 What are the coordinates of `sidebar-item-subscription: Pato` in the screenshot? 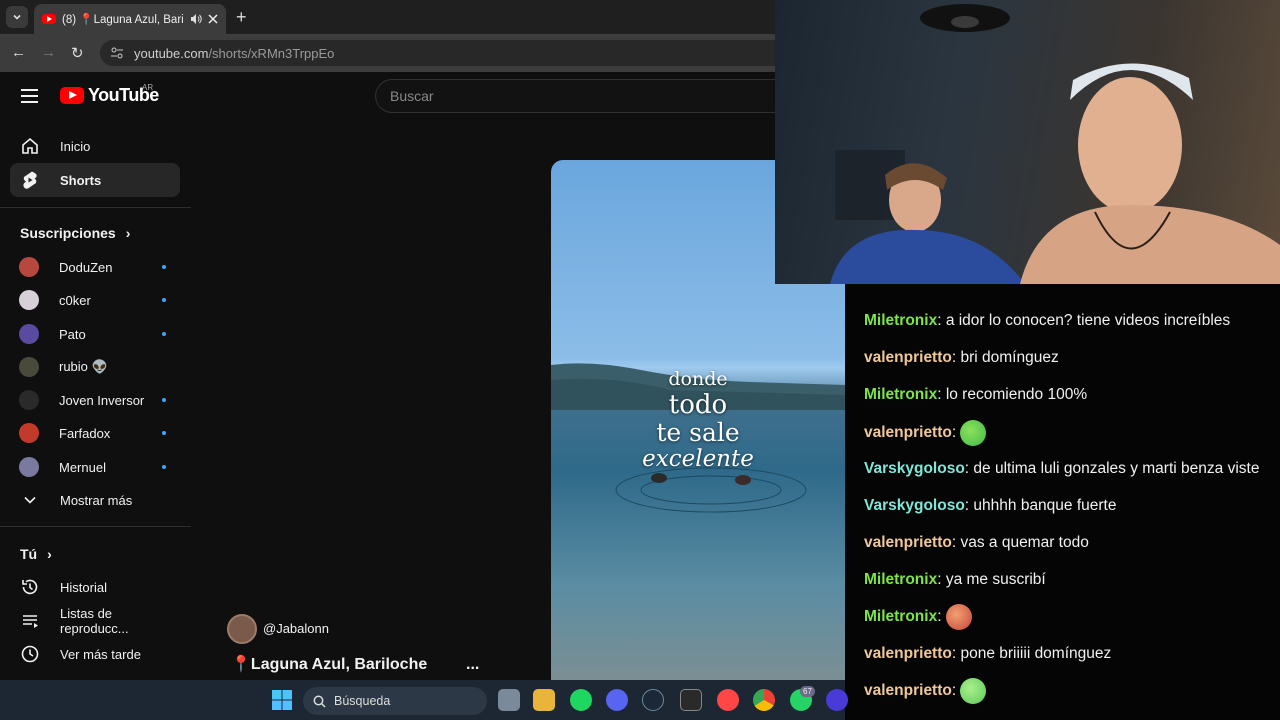 It's located at (95, 334).